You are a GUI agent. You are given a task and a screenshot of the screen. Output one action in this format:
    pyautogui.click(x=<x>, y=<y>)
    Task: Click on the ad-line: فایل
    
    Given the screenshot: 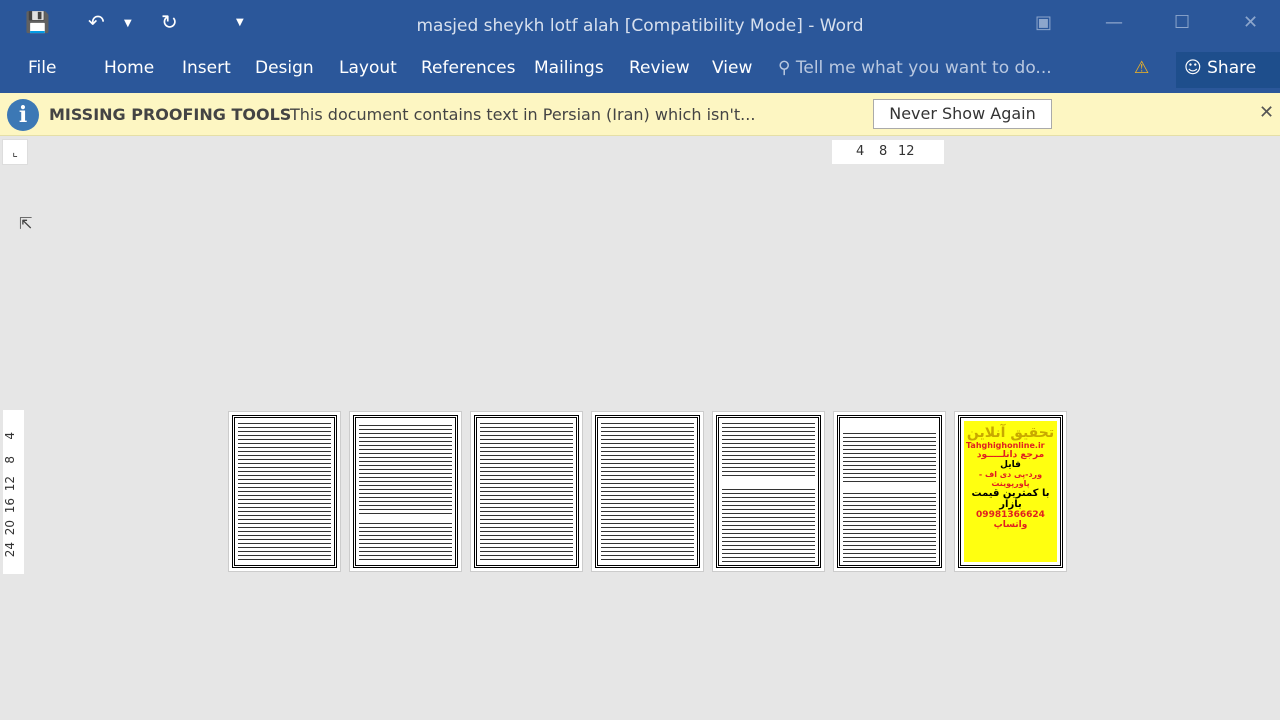 What is the action you would take?
    pyautogui.click(x=1010, y=465)
    